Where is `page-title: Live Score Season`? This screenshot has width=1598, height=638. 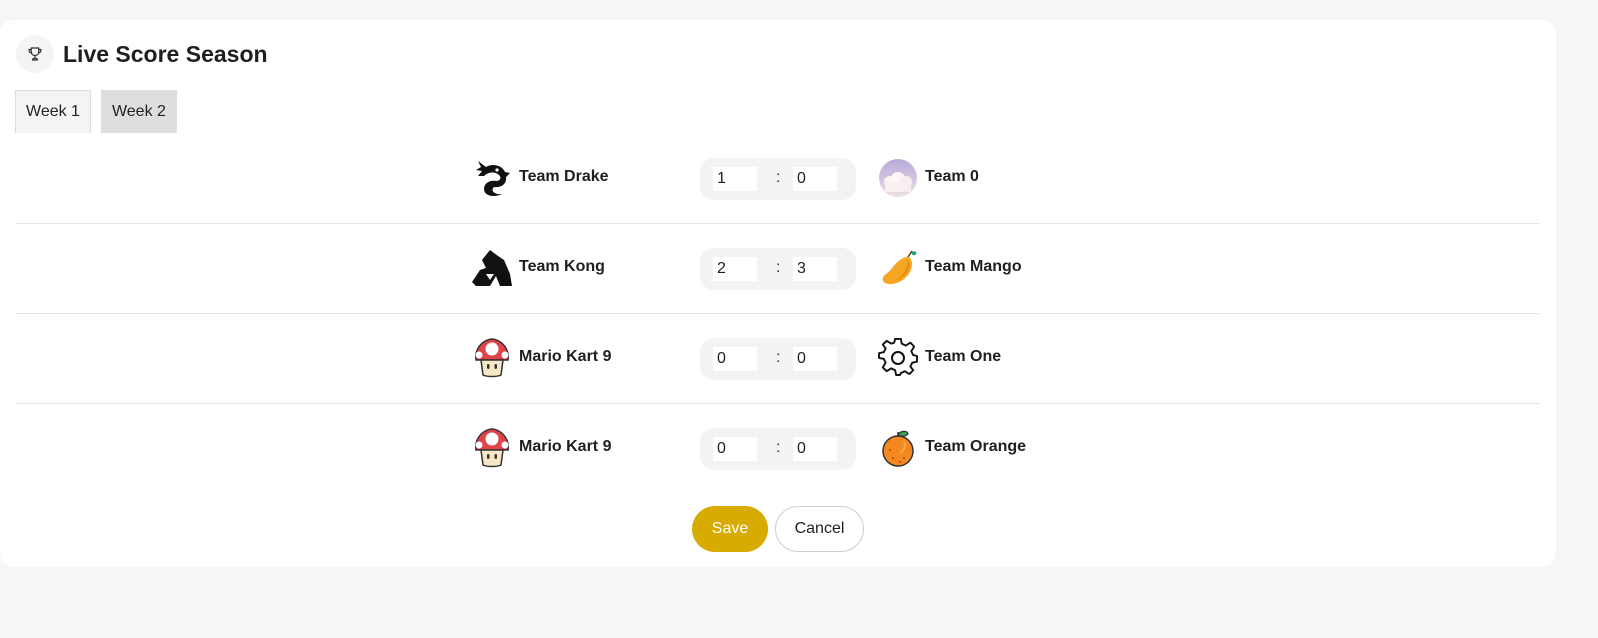
page-title: Live Score Season is located at coordinates (165, 53).